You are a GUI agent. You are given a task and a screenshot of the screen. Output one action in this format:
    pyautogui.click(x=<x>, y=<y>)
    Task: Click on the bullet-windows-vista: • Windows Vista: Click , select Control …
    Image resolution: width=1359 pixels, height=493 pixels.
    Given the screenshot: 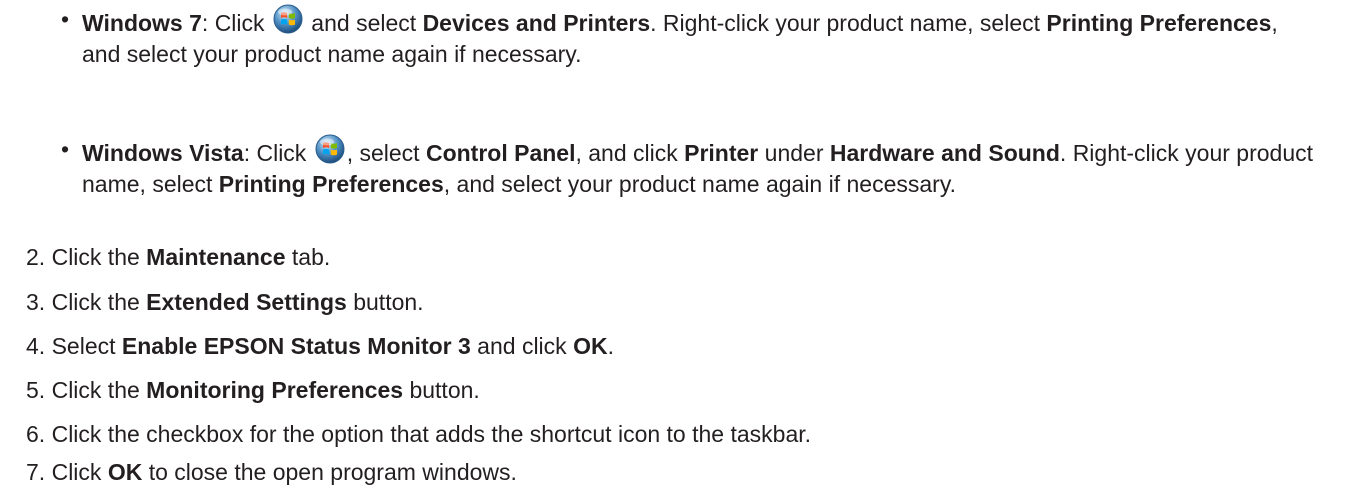 What is the action you would take?
    pyautogui.click(x=691, y=167)
    